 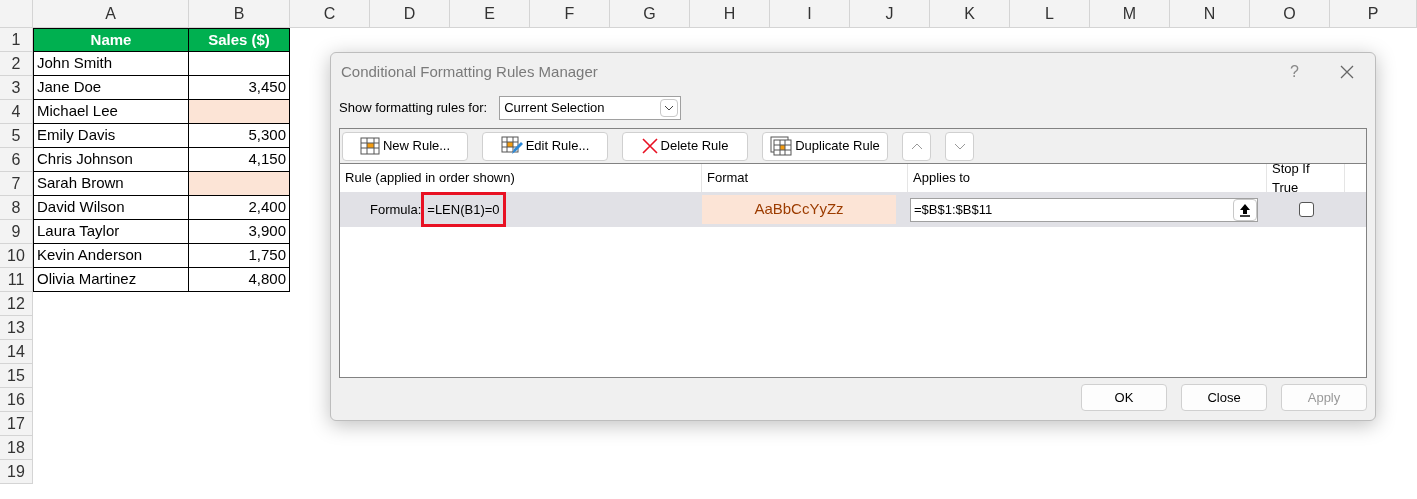 What do you see at coordinates (111, 13) in the screenshot?
I see `column-header: A` at bounding box center [111, 13].